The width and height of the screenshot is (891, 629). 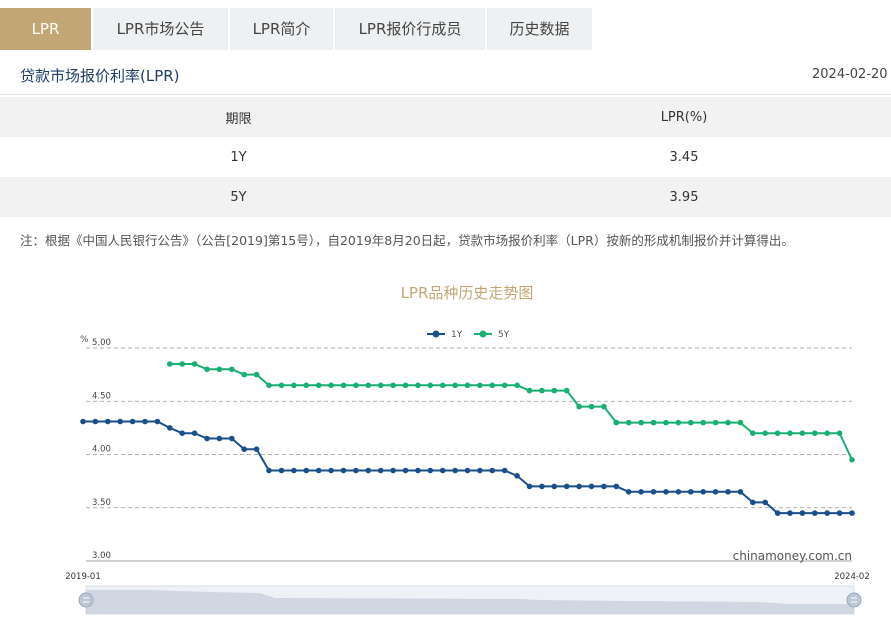 I want to click on zoom-handle-left, so click(x=86, y=600).